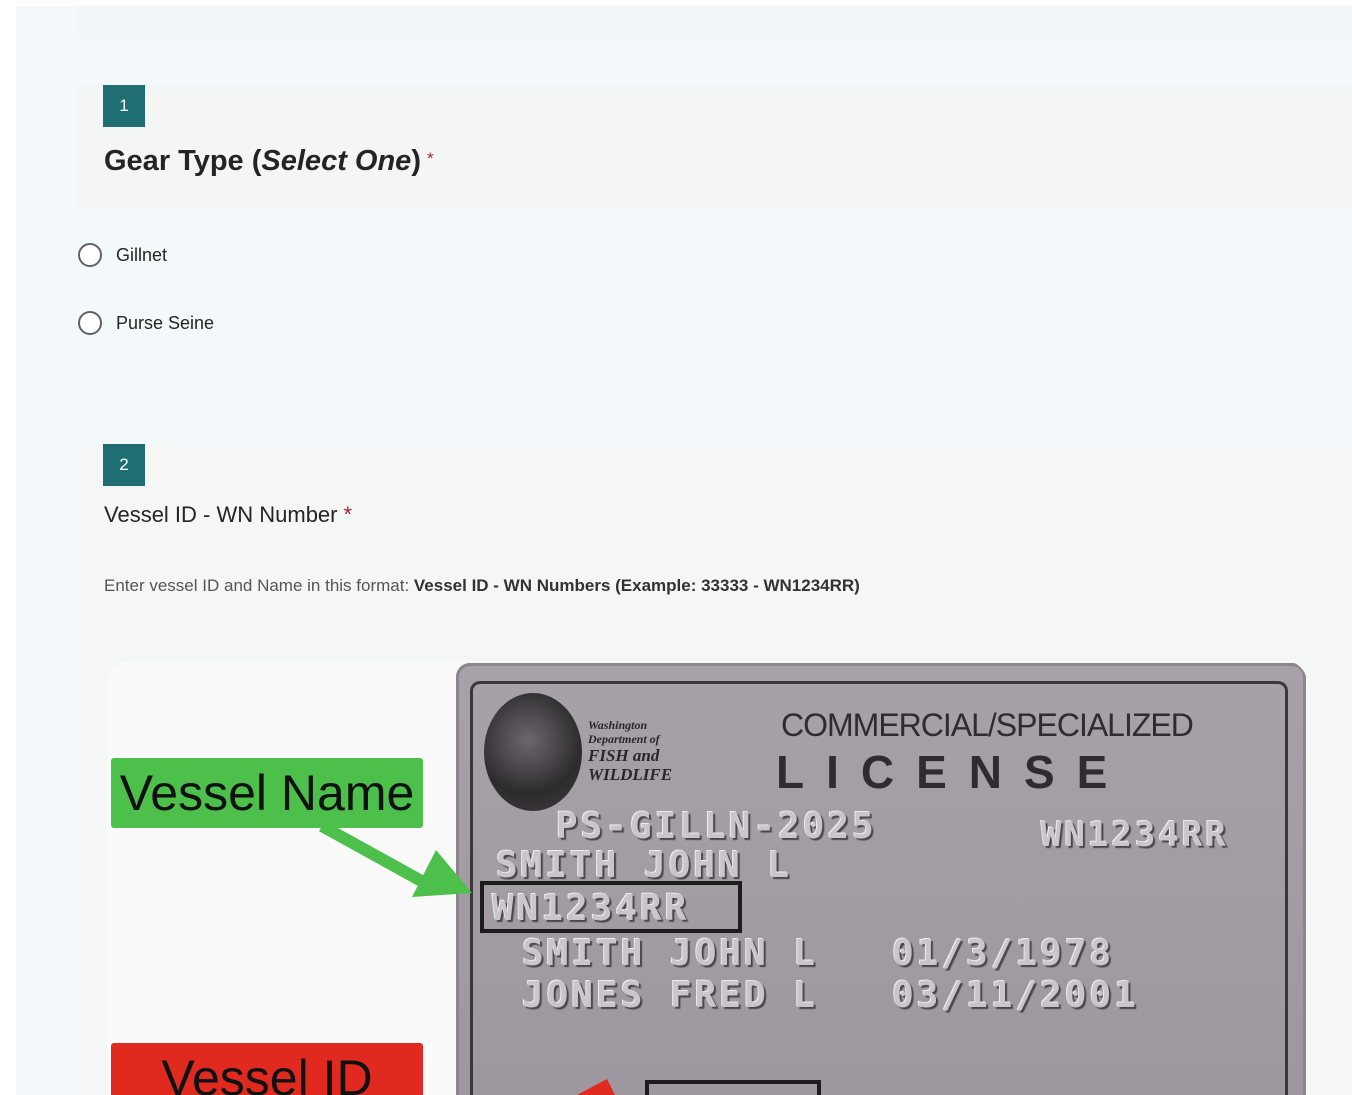 Image resolution: width=1352 pixels, height=1095 pixels. I want to click on question-title-text: Vessel ID - WN Number, so click(221, 514).